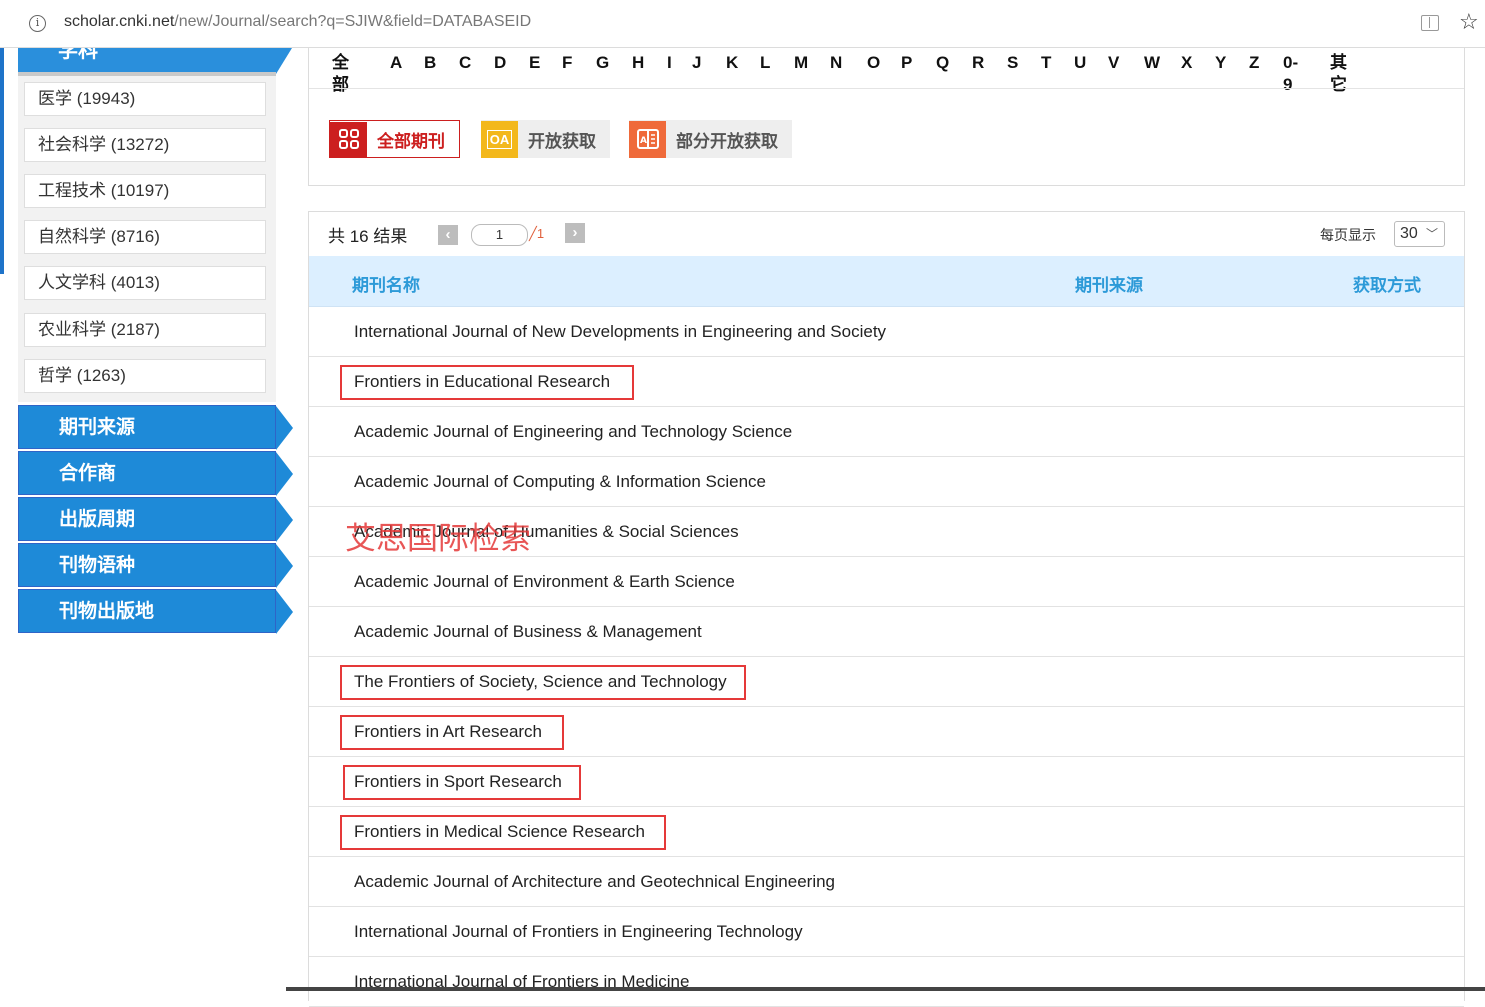 The image size is (1485, 1007). I want to click on letter-filter-item: Y, so click(1220, 63).